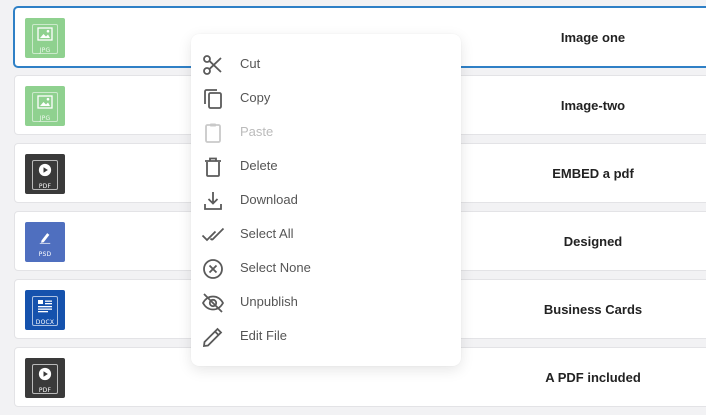 The width and height of the screenshot is (706, 415). What do you see at coordinates (267, 233) in the screenshot?
I see `menu-item-label: Select All` at bounding box center [267, 233].